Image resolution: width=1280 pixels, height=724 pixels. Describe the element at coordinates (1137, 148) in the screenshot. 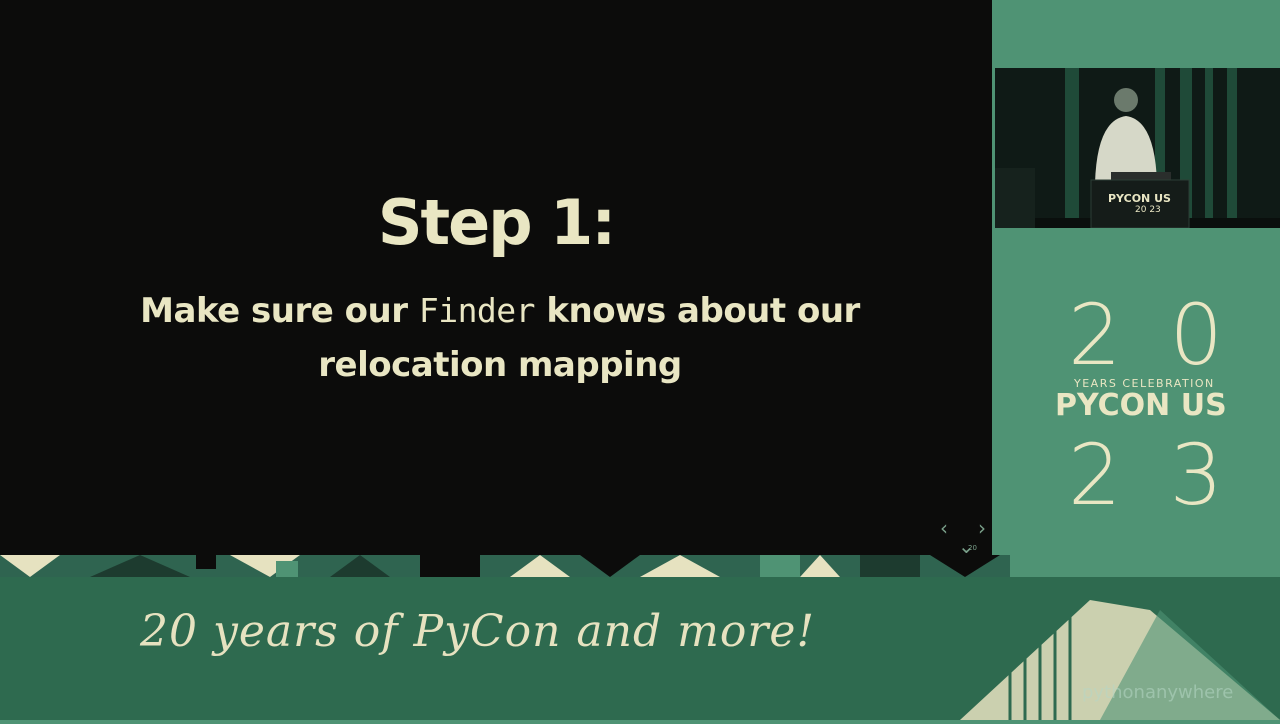

I see `speaker-camera-feed: PYCON US 20 23` at that location.